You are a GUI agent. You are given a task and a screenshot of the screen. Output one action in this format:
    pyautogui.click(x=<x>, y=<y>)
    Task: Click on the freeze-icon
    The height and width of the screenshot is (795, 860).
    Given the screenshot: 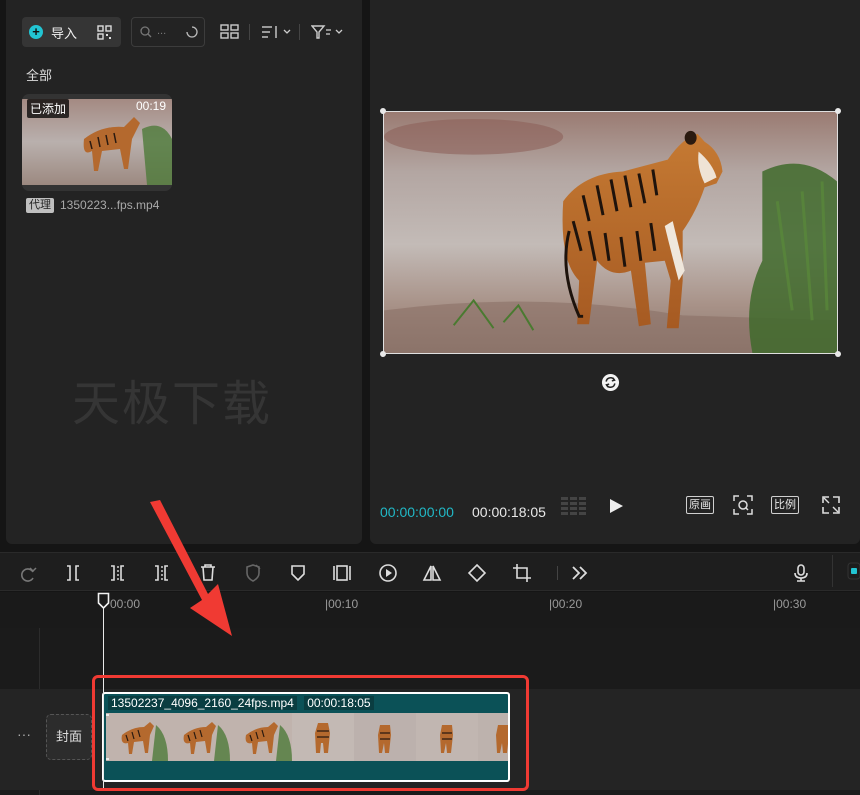 What is the action you would take?
    pyautogui.click(x=342, y=573)
    